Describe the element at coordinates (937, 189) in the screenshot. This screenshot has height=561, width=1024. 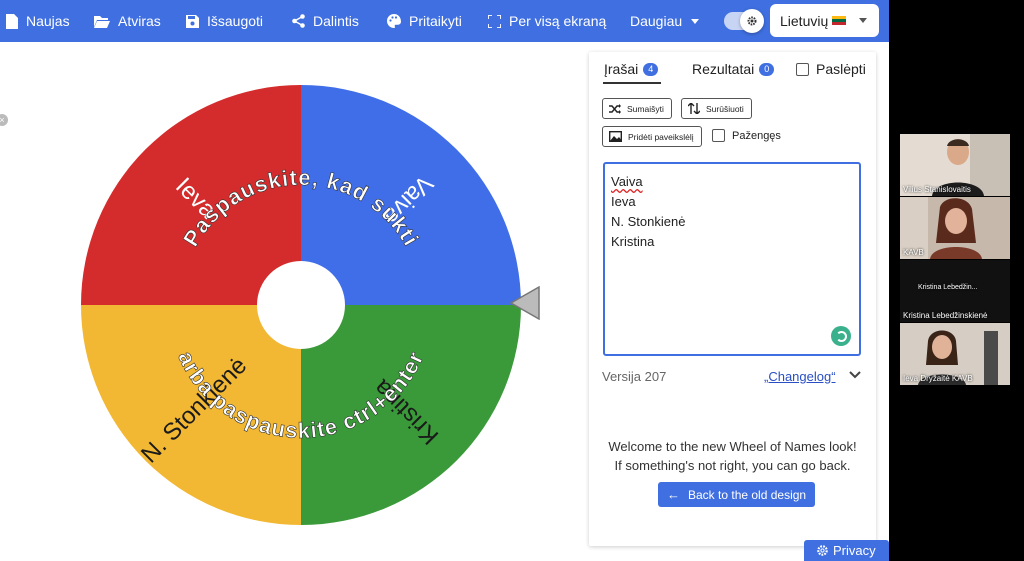
I see `participant-name: Vilius Stanislovaitis` at that location.